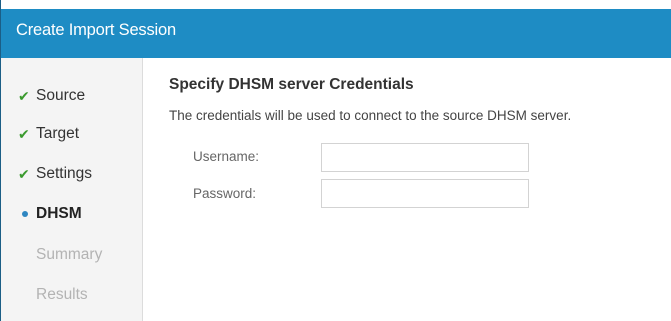 The width and height of the screenshot is (671, 321). I want to click on step-label: Summary, so click(69, 254).